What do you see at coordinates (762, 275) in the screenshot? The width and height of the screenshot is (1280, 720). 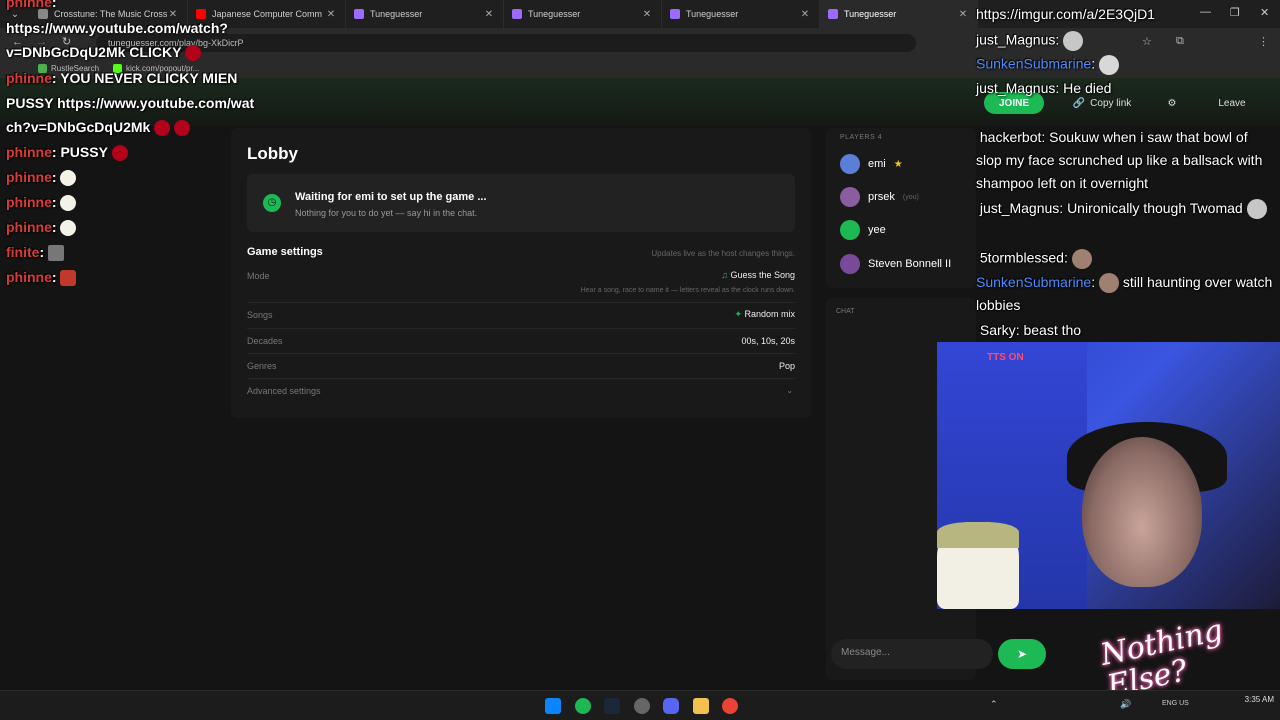 I see `mode-value-text: Guess the Song` at bounding box center [762, 275].